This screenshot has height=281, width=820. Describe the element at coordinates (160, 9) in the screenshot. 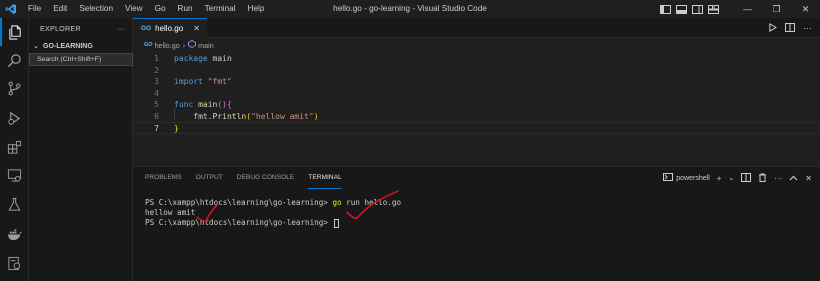

I see `menu-go: Go` at that location.